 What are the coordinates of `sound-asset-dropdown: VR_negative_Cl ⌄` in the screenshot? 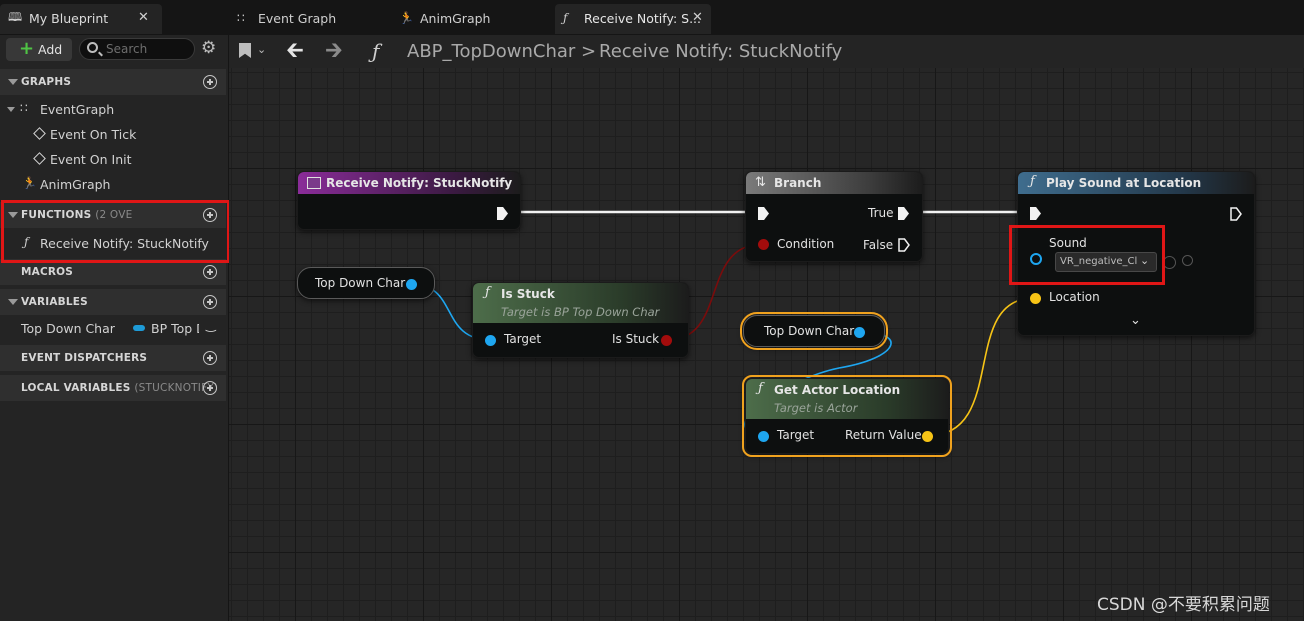 It's located at (1106, 262).